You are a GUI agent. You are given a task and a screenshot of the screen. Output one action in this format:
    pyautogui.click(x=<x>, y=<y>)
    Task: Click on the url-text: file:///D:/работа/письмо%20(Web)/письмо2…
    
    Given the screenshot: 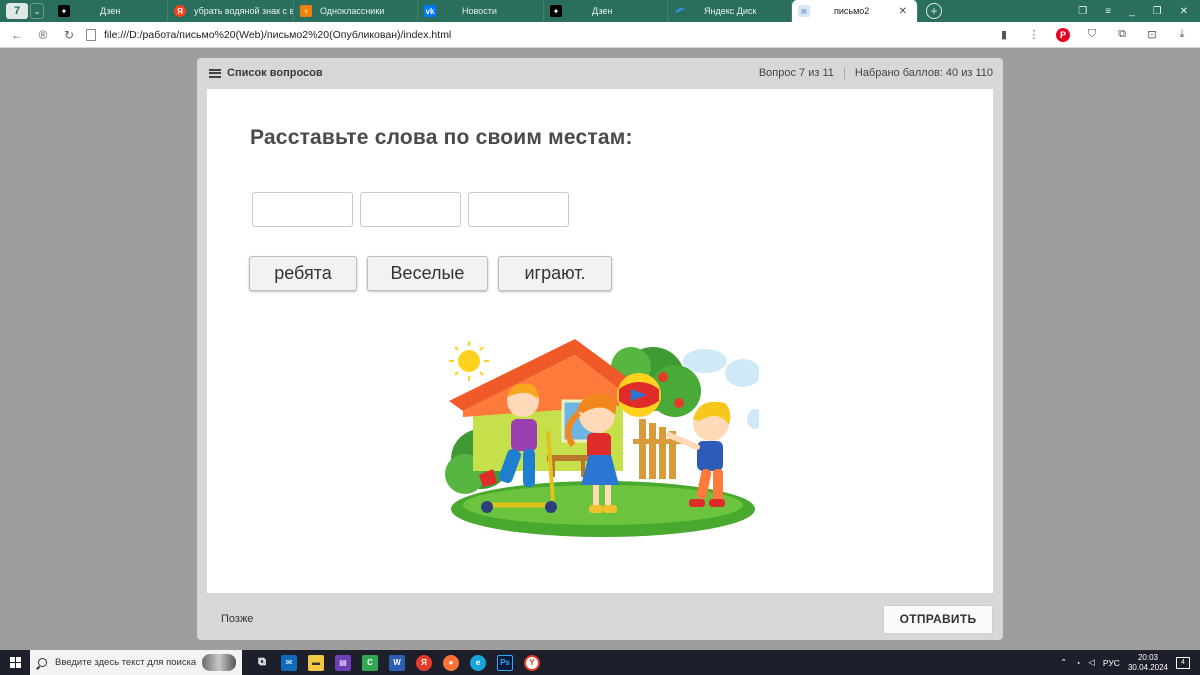 What is the action you would take?
    pyautogui.click(x=278, y=34)
    